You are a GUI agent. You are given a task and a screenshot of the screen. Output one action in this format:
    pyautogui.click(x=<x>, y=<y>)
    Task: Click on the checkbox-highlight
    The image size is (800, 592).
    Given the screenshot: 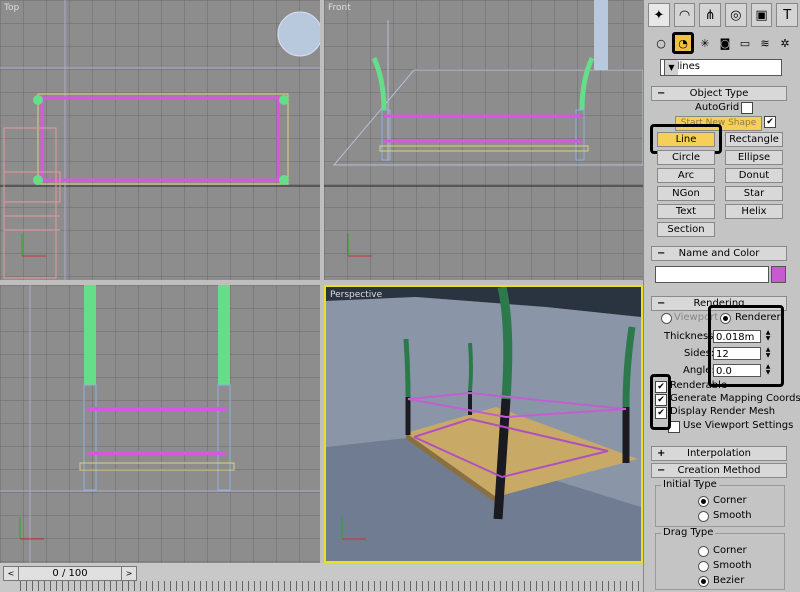 What is the action you would take?
    pyautogui.click(x=660, y=402)
    